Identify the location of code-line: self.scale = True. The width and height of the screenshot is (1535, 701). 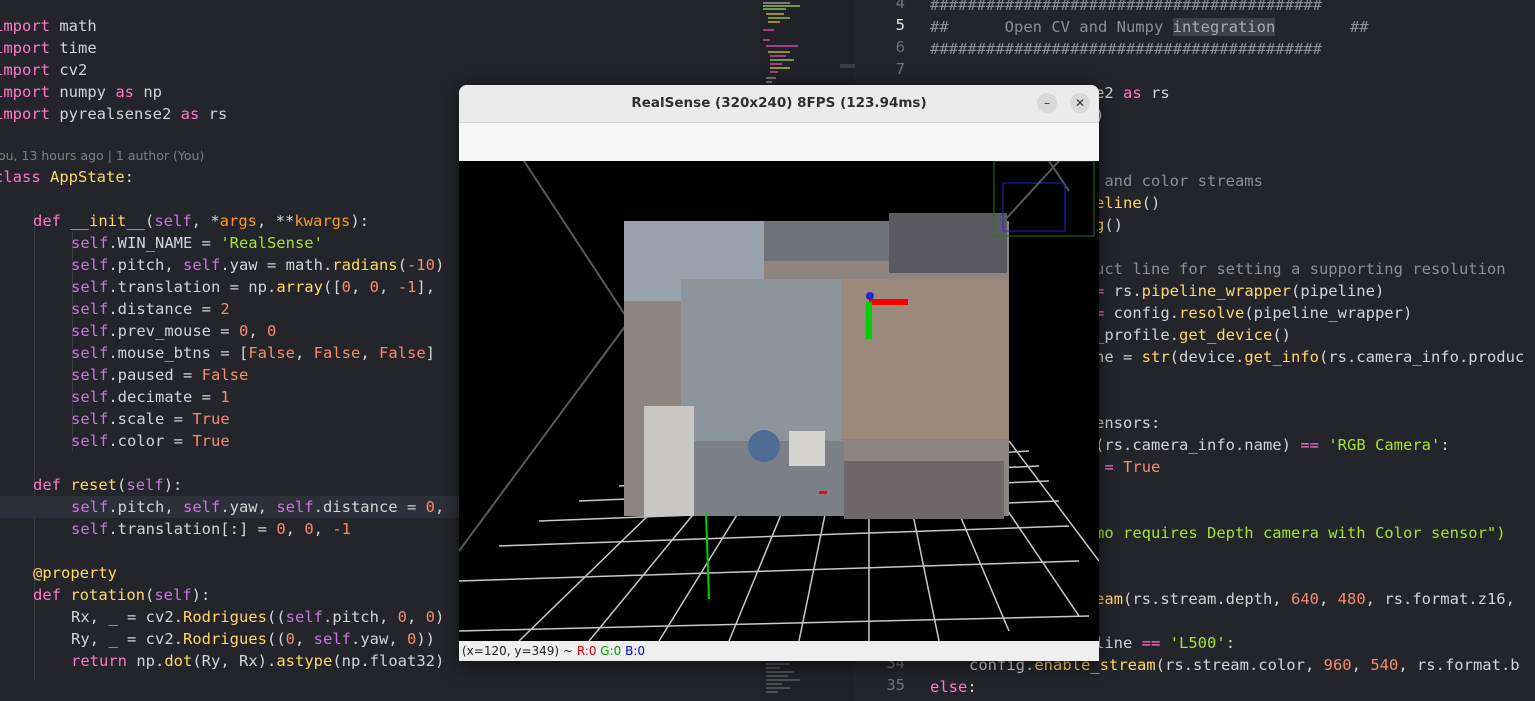
(150, 419).